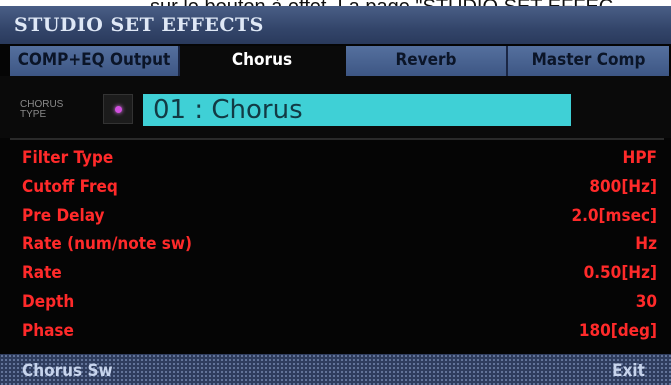 The width and height of the screenshot is (671, 385). Describe the element at coordinates (623, 186) in the screenshot. I see `param-value: 800[Hz]` at that location.